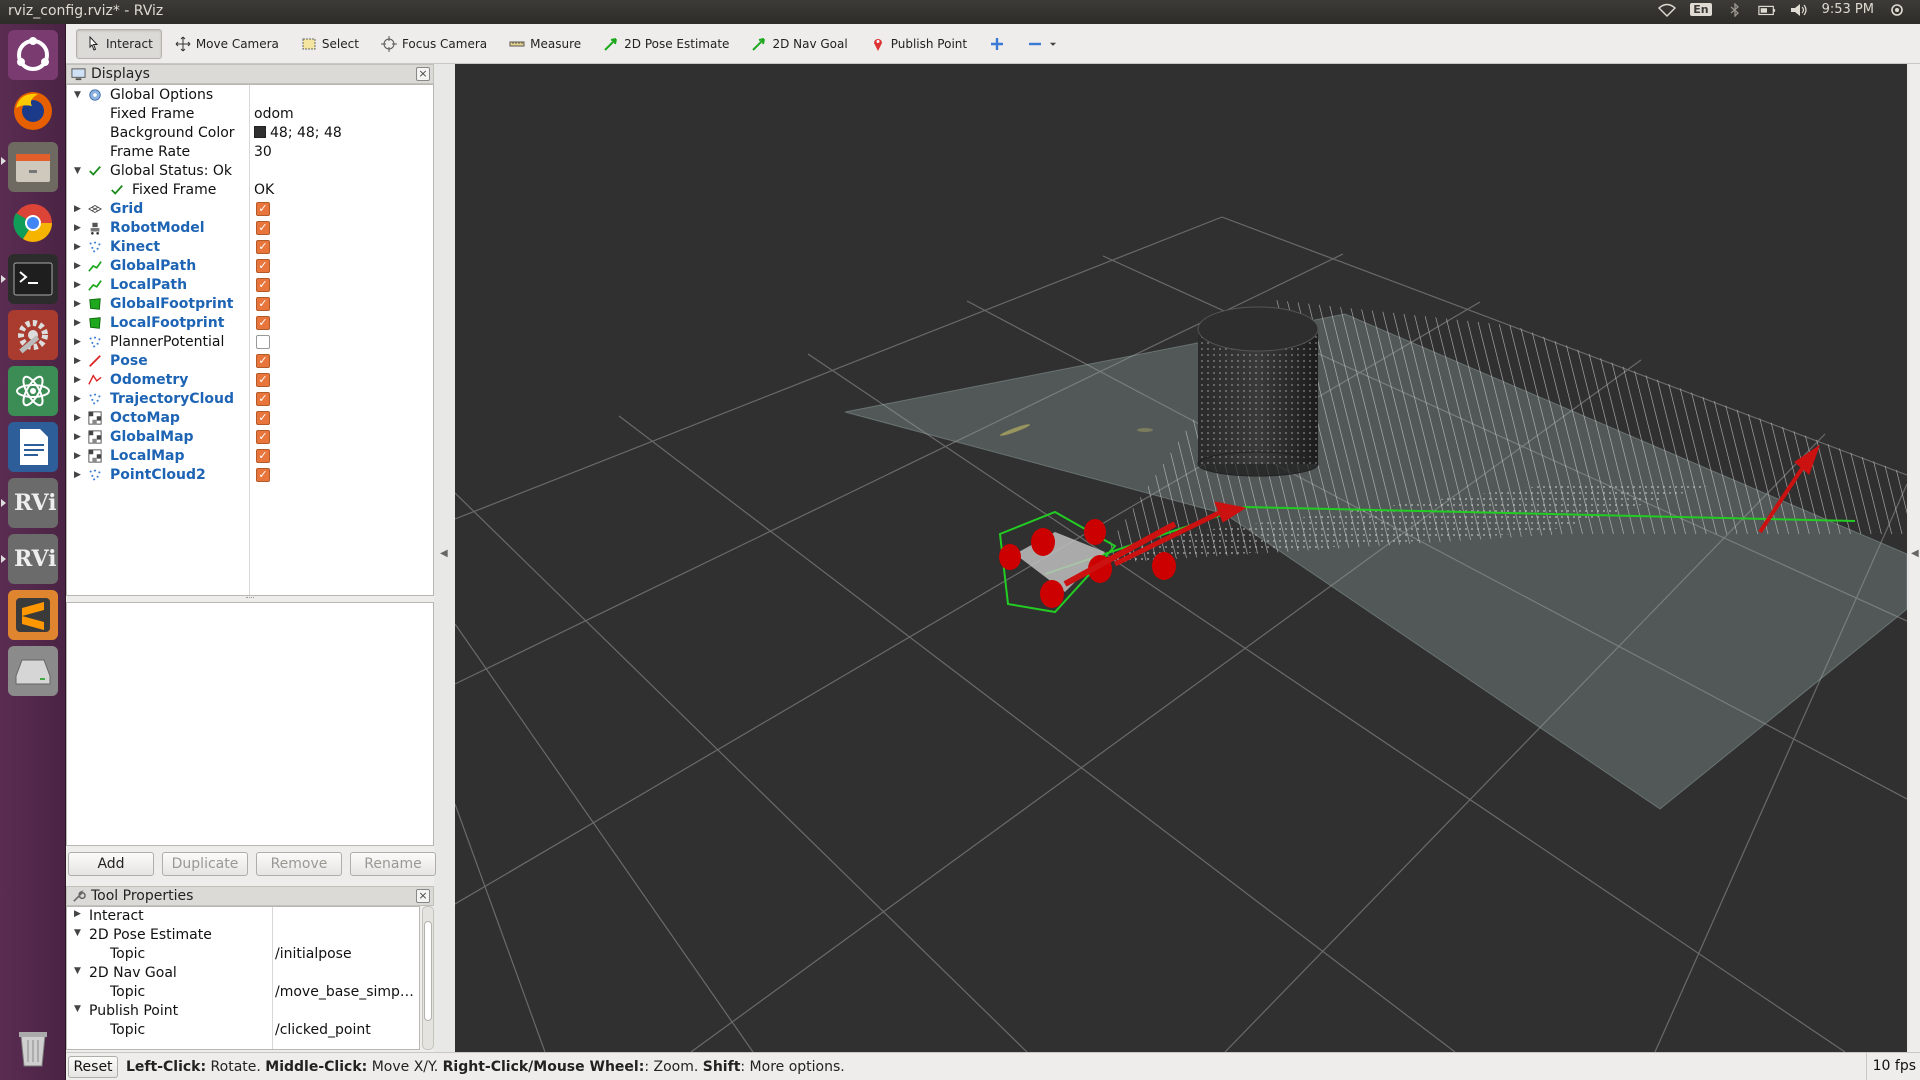  What do you see at coordinates (250, 265) in the screenshot?
I see `display-item-globalpath: ▶ GlobalPath ✓` at bounding box center [250, 265].